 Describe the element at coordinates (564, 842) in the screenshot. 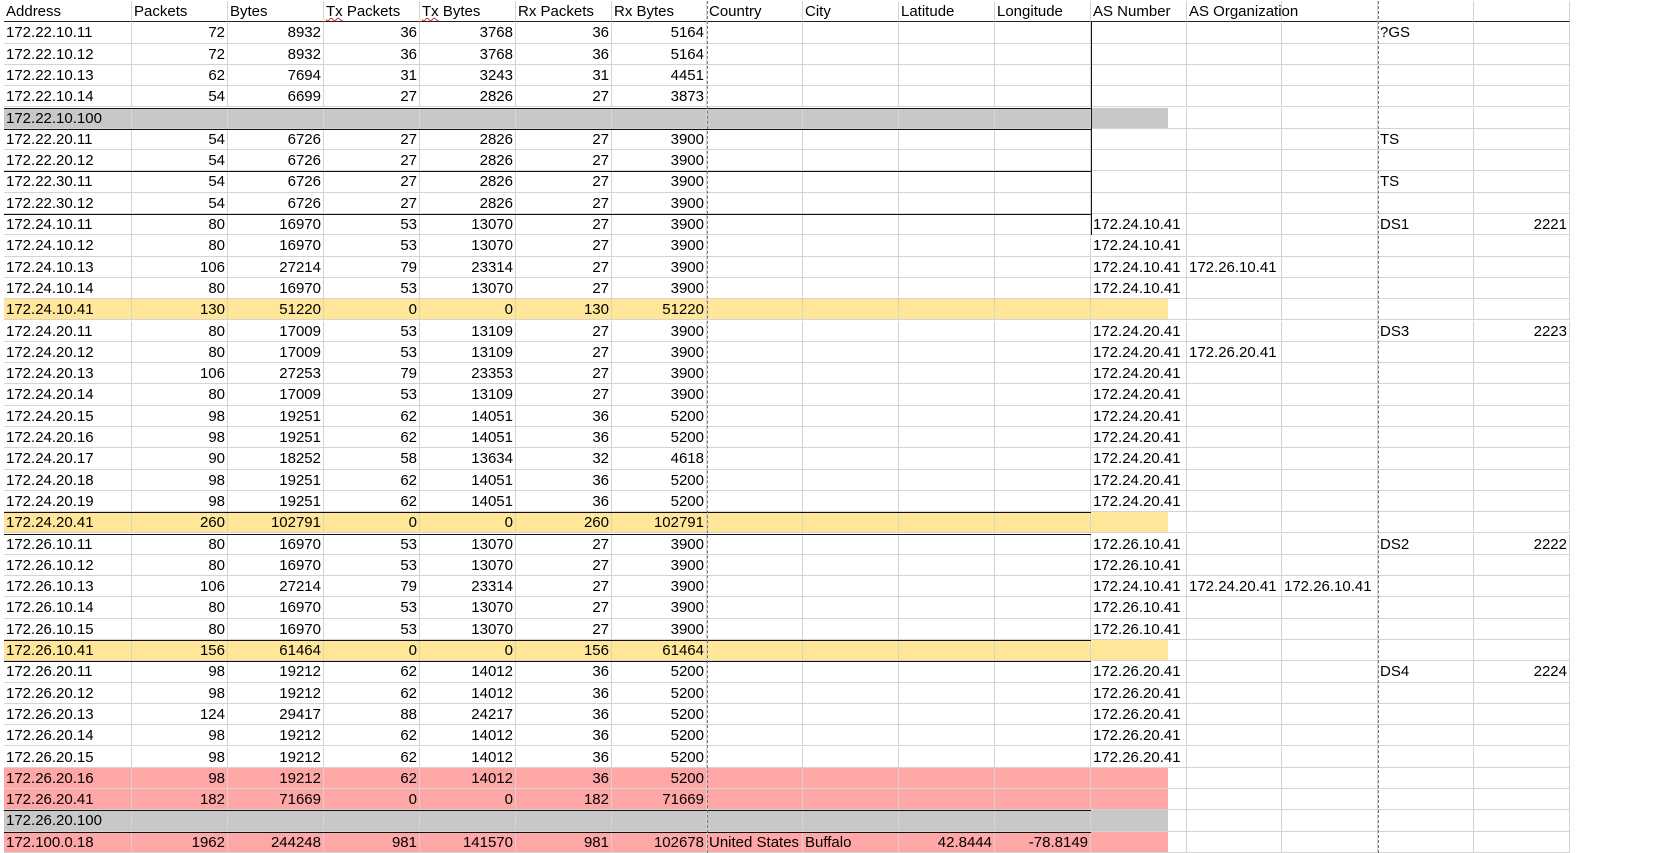

I see `table-cell: 981` at that location.